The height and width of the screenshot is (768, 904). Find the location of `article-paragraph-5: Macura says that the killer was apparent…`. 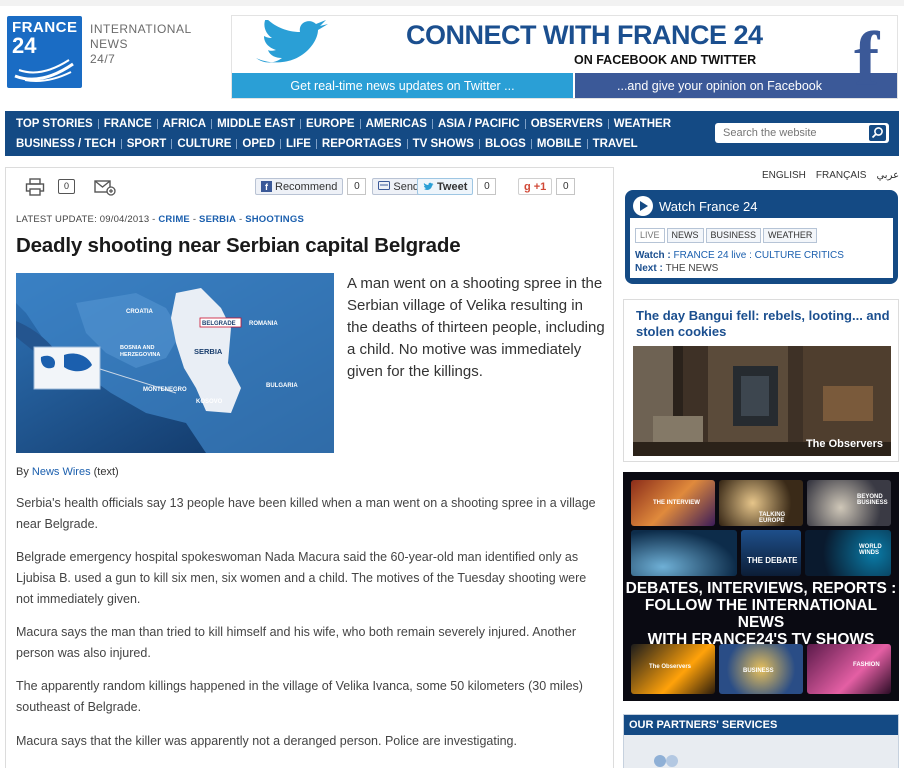

article-paragraph-5: Macura says that the killer was apparent… is located at coordinates (266, 741).